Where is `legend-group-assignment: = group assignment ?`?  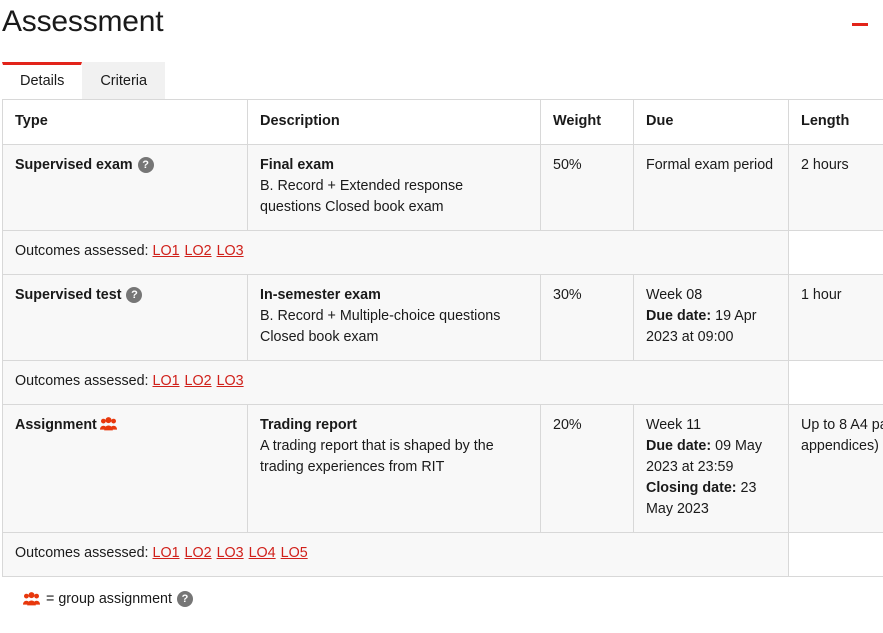 legend-group-assignment: = group assignment ? is located at coordinates (451, 599).